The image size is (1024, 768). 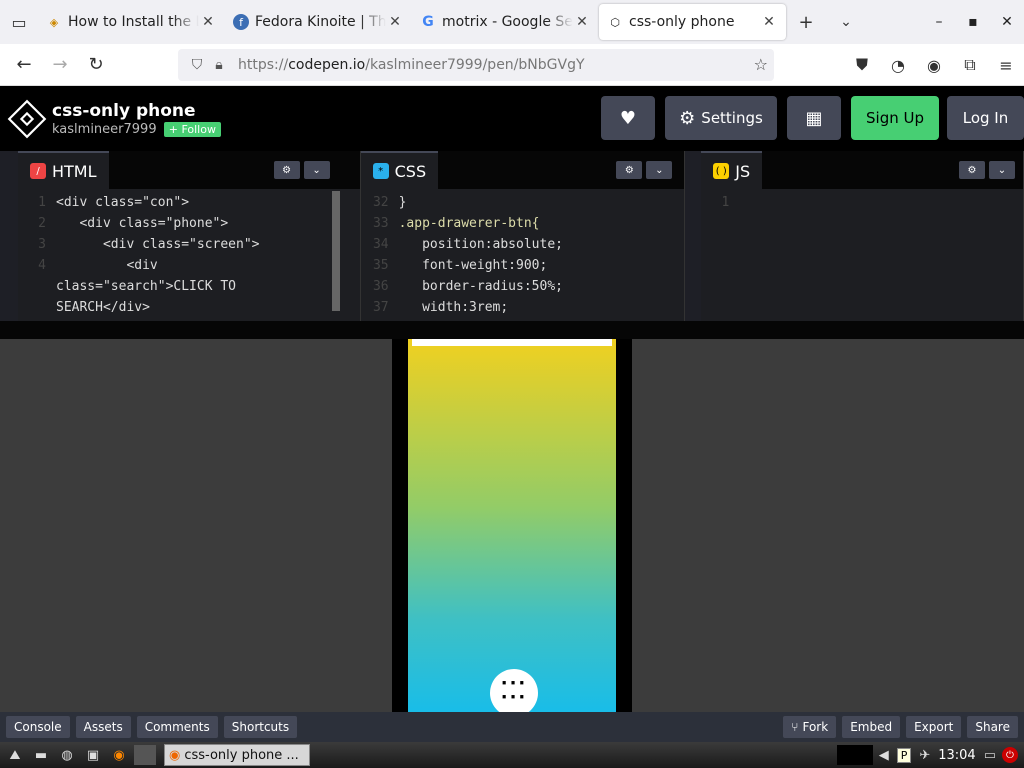 I want to click on code-line: 34 position:absolute;, so click(x=523, y=244).